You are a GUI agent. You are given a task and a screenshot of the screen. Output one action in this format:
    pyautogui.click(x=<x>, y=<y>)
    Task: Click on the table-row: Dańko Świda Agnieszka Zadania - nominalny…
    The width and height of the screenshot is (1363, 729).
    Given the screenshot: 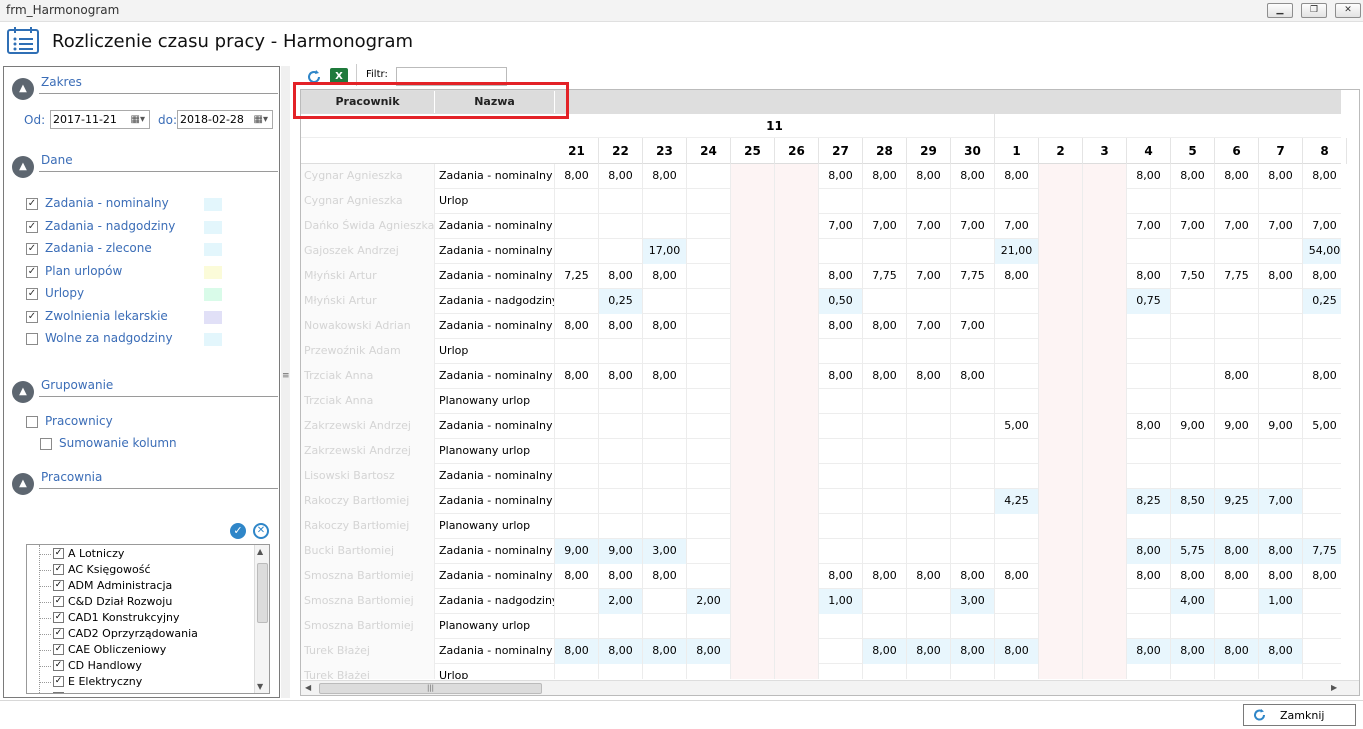 What is the action you would take?
    pyautogui.click(x=821, y=226)
    